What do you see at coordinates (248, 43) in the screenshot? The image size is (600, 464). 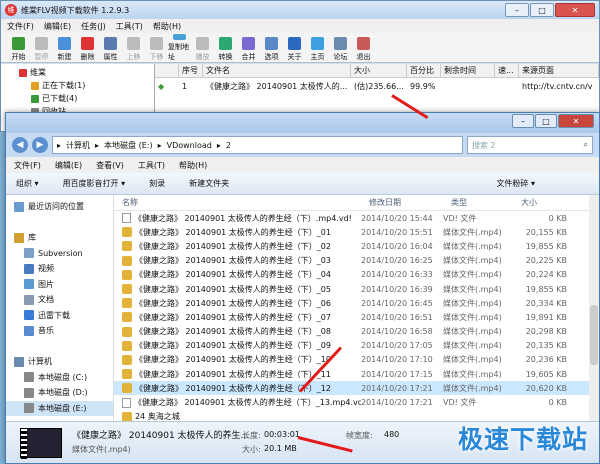 I see `toolbar-icon` at bounding box center [248, 43].